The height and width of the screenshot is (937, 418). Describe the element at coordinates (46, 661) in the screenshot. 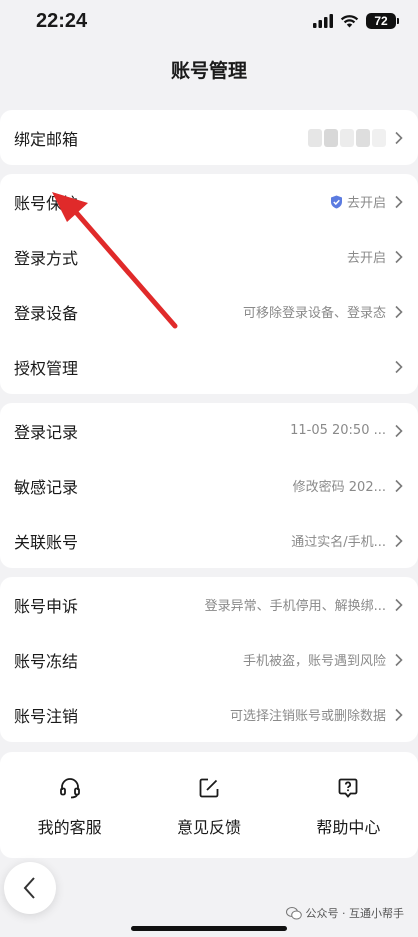

I see `row-label: 账号冻结` at that location.